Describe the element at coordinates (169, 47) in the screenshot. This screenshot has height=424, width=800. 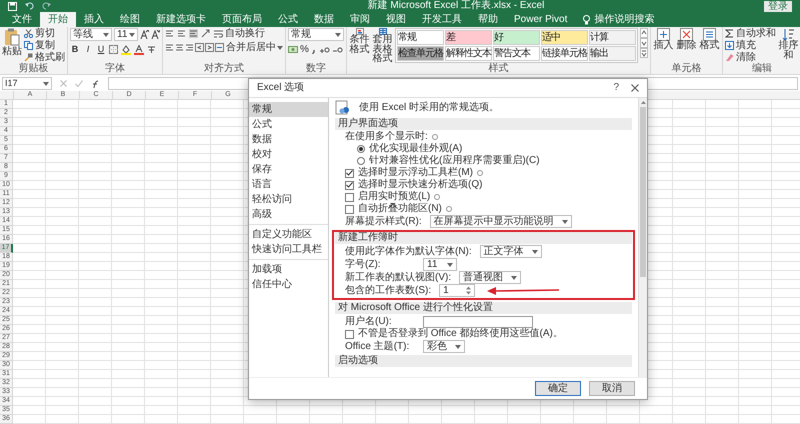
I see `align-left-icon` at that location.